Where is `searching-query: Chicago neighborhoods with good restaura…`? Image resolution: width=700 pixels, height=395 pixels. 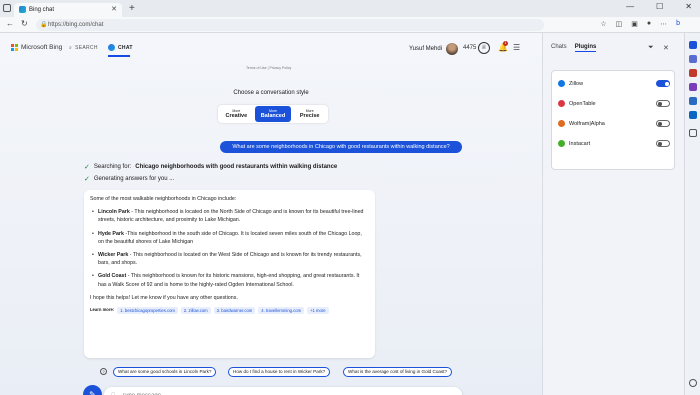
searching-query: Chicago neighborhoods with good restaura… is located at coordinates (236, 167).